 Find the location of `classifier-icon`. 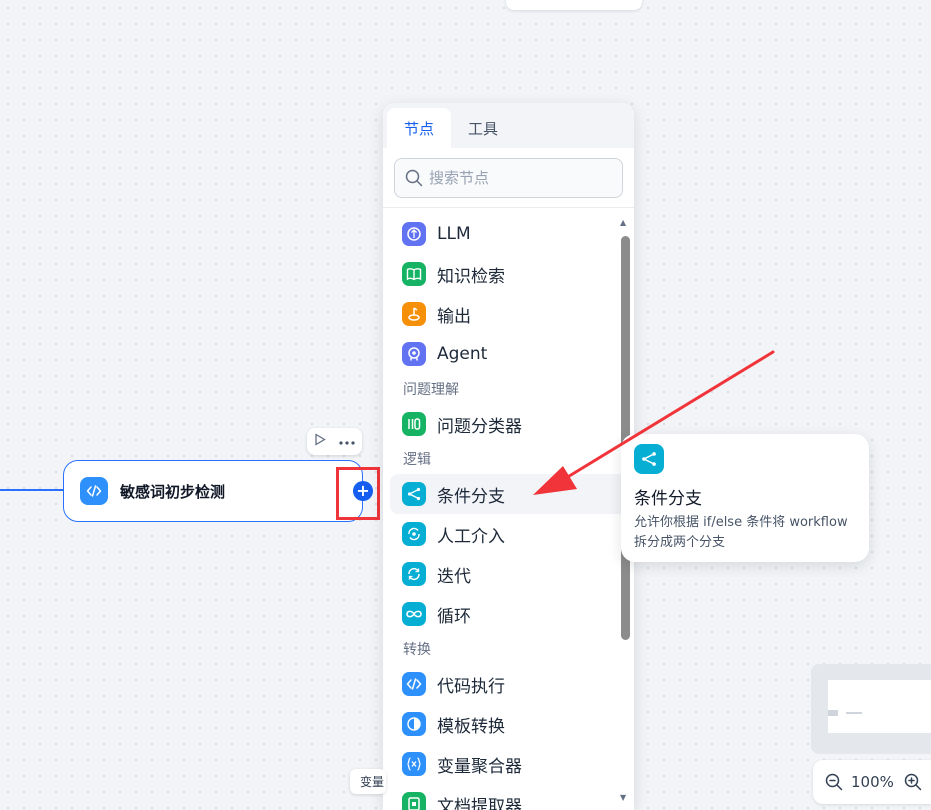

classifier-icon is located at coordinates (414, 424).